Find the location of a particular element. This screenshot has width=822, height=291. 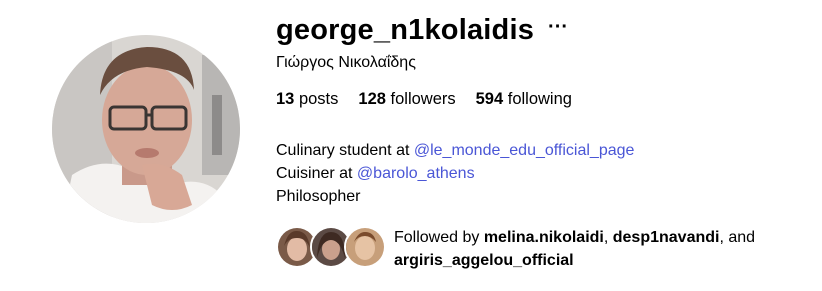

followed-by-user-2: desp1navandi is located at coordinates (666, 237).